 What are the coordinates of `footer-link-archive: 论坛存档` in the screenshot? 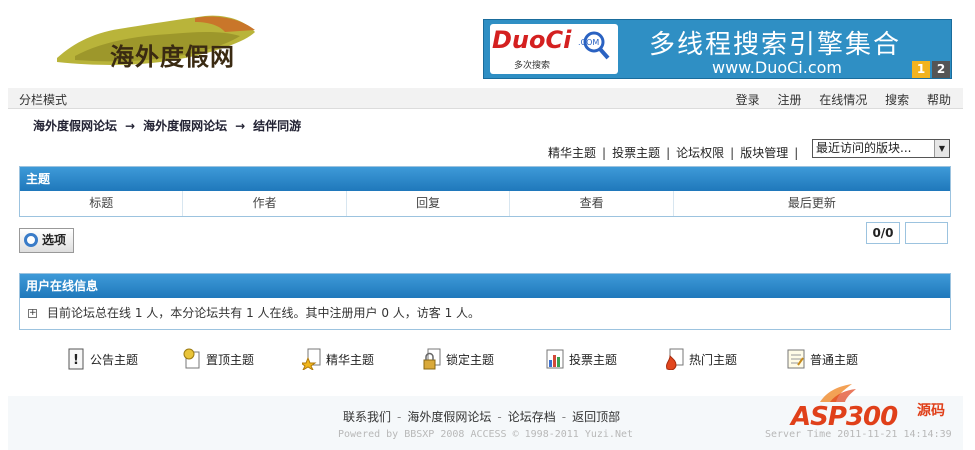 It's located at (532, 417).